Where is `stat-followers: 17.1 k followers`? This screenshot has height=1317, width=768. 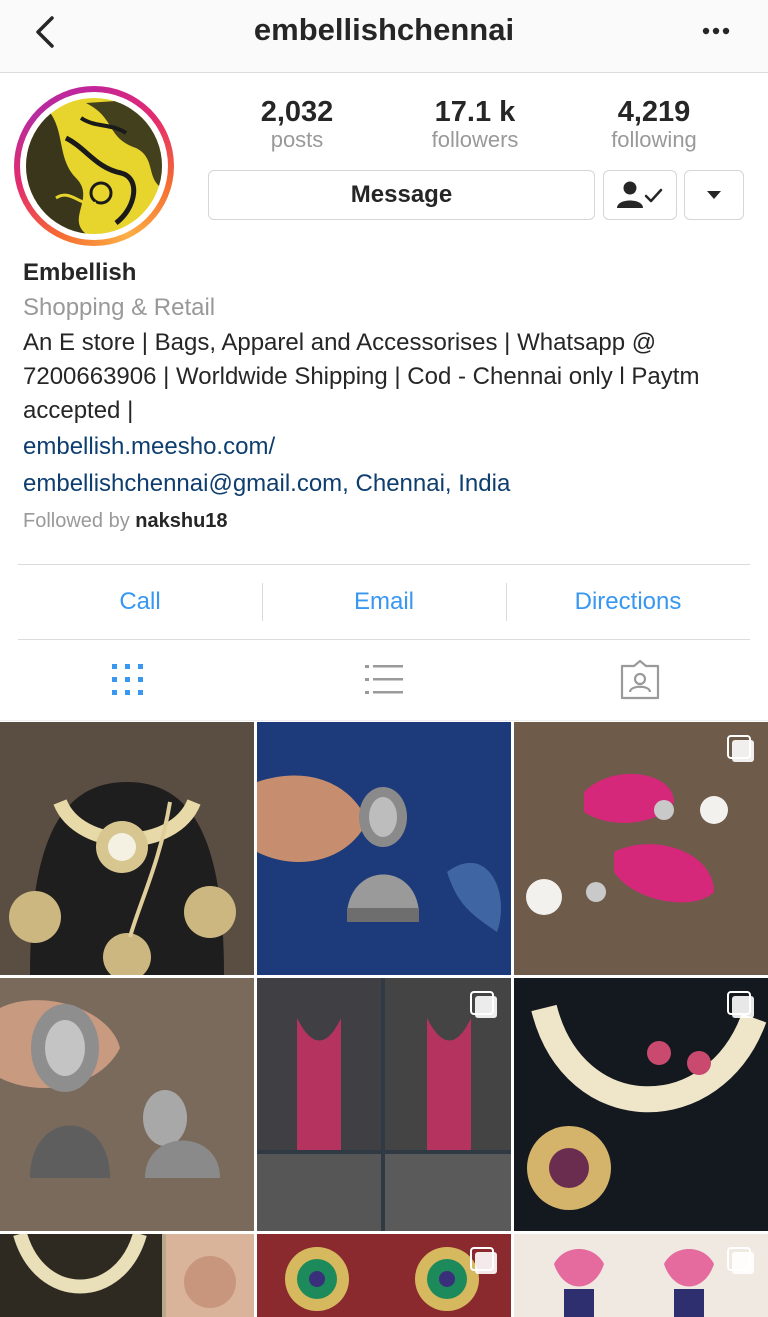 stat-followers: 17.1 k followers is located at coordinates (475, 124).